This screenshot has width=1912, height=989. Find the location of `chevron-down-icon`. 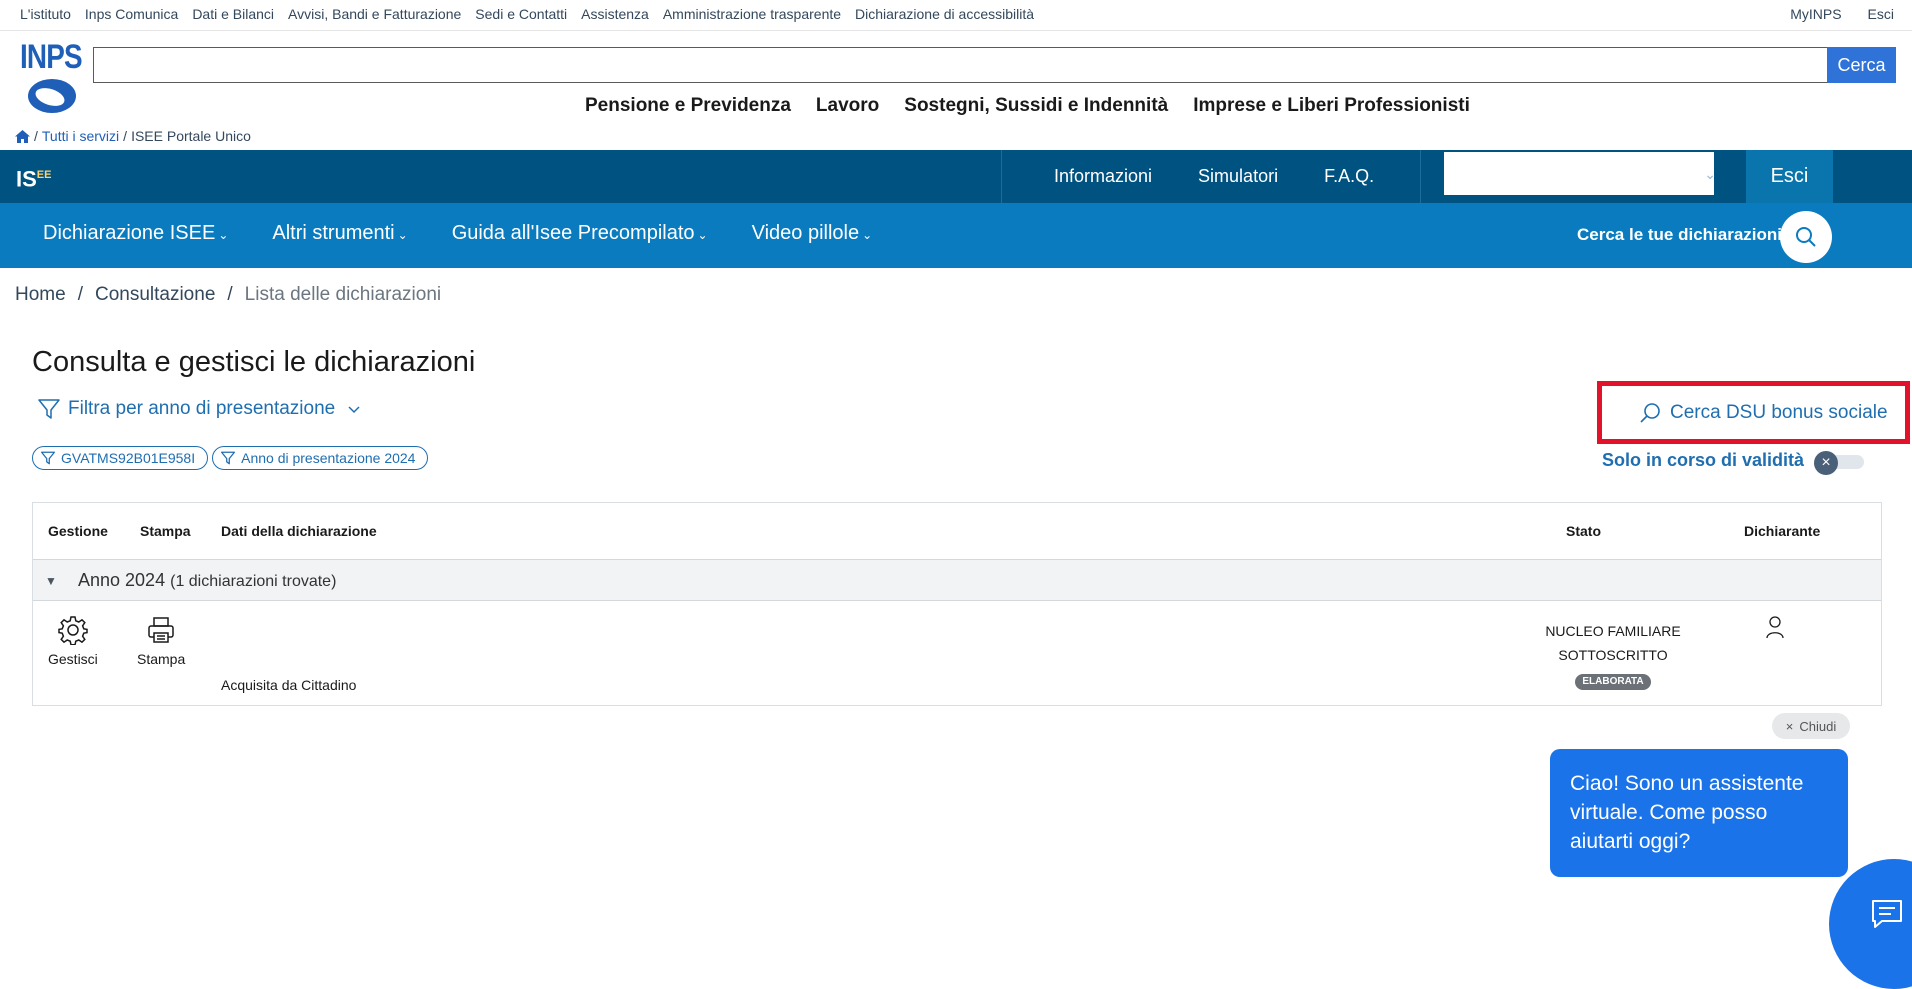

chevron-down-icon is located at coordinates (354, 410).